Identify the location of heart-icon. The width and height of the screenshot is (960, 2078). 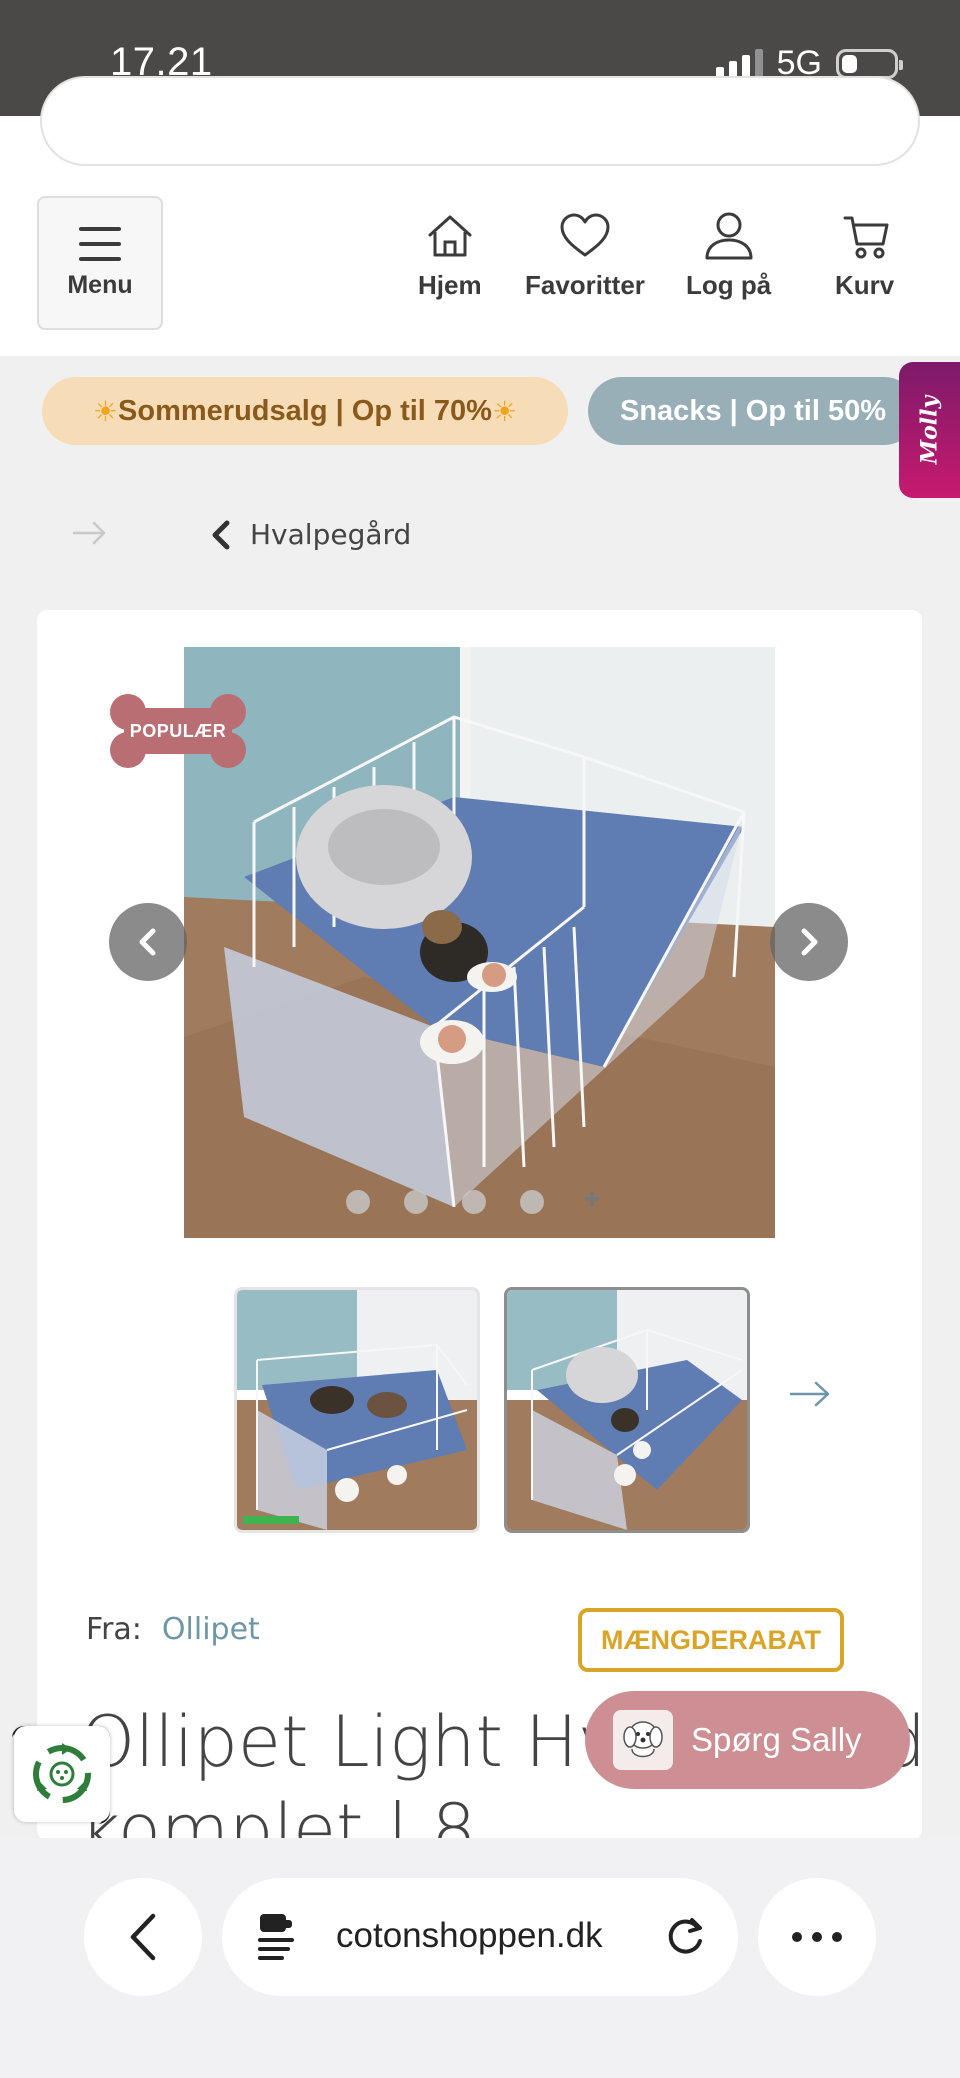
(585, 235).